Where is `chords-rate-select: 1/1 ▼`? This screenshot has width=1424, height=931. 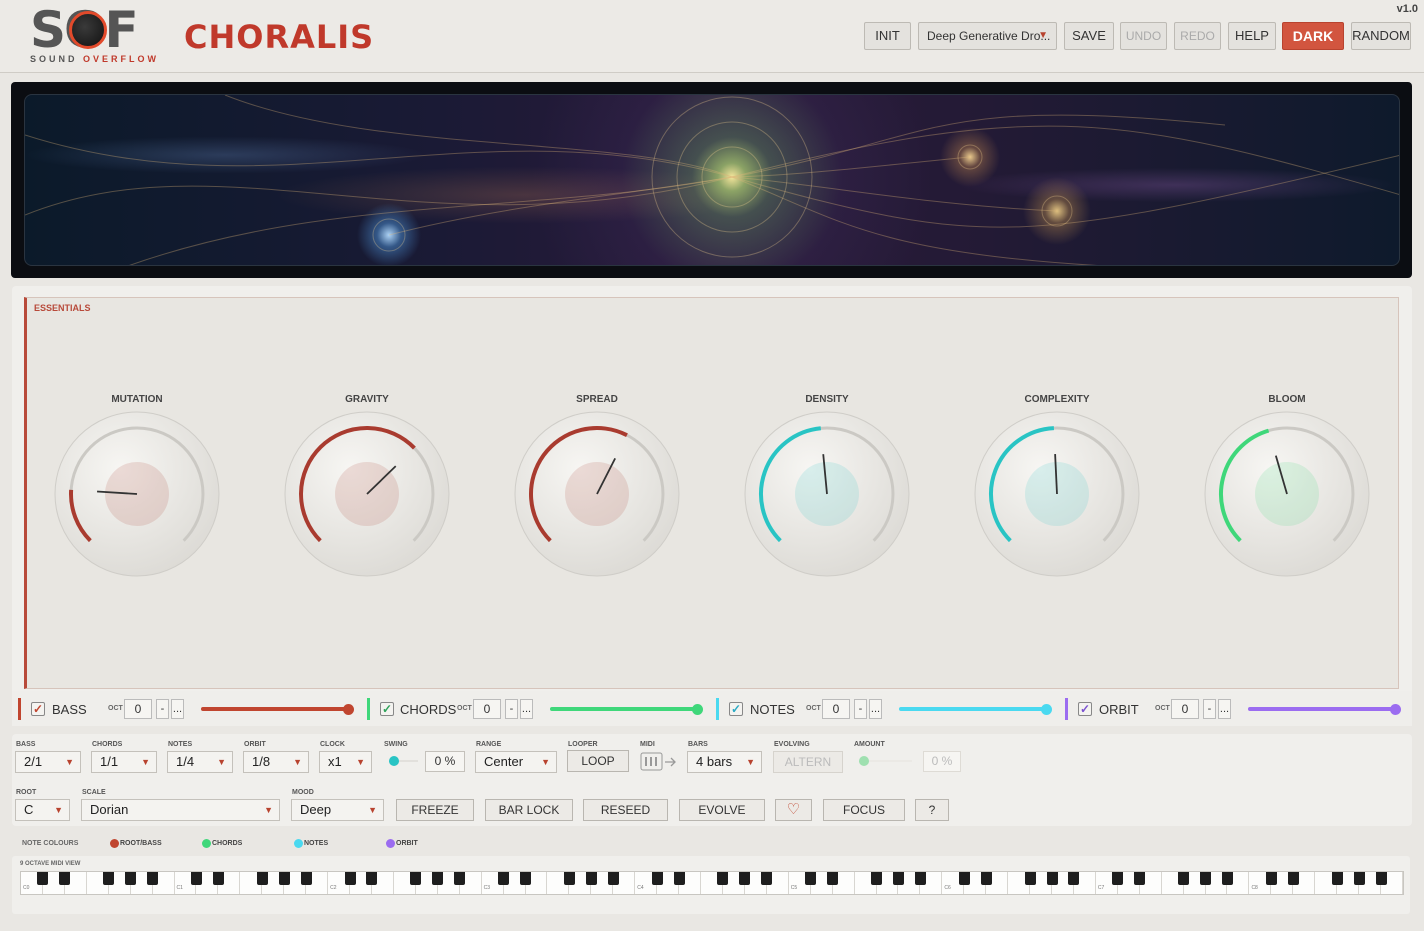 chords-rate-select: 1/1 ▼ is located at coordinates (124, 762).